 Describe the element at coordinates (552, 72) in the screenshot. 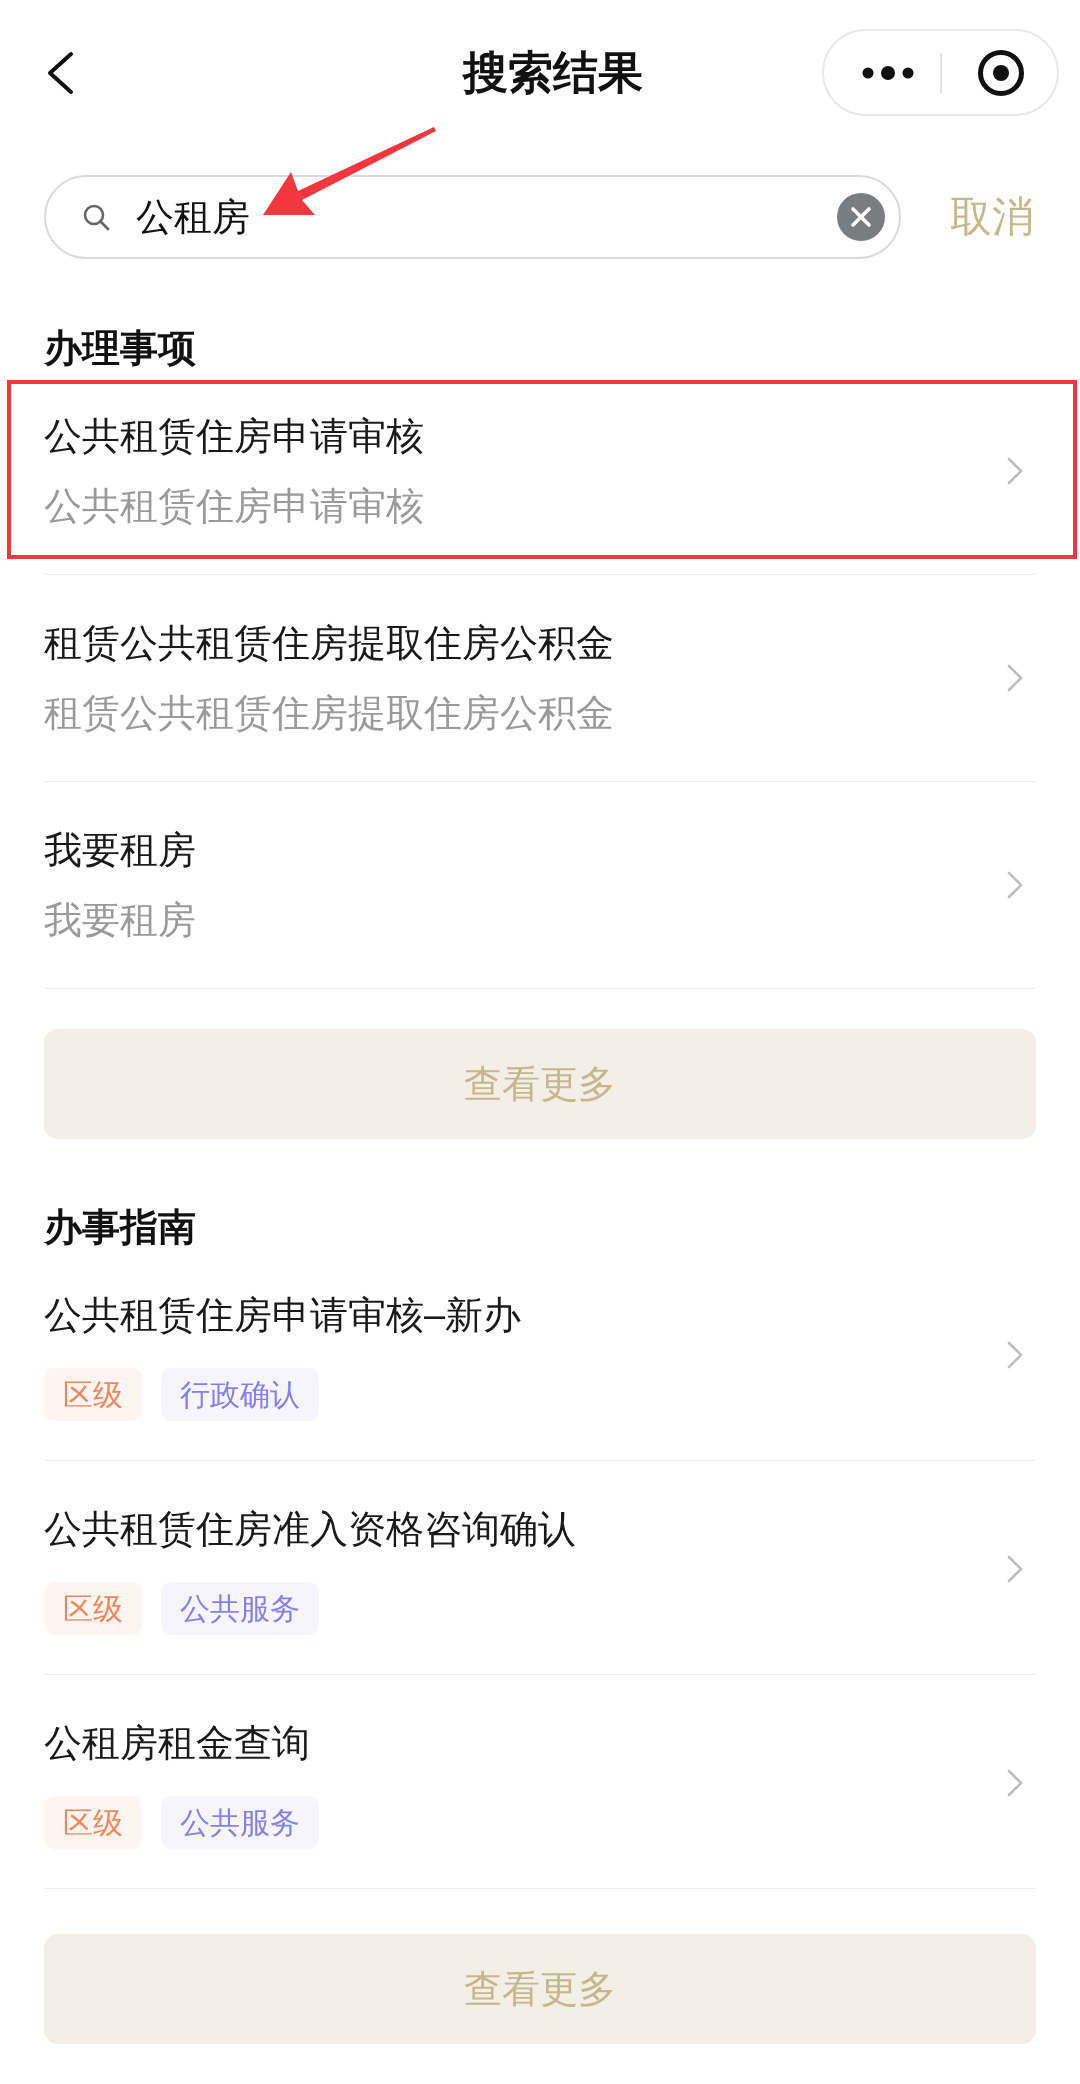

I see `page-title: 搜索结果` at that location.